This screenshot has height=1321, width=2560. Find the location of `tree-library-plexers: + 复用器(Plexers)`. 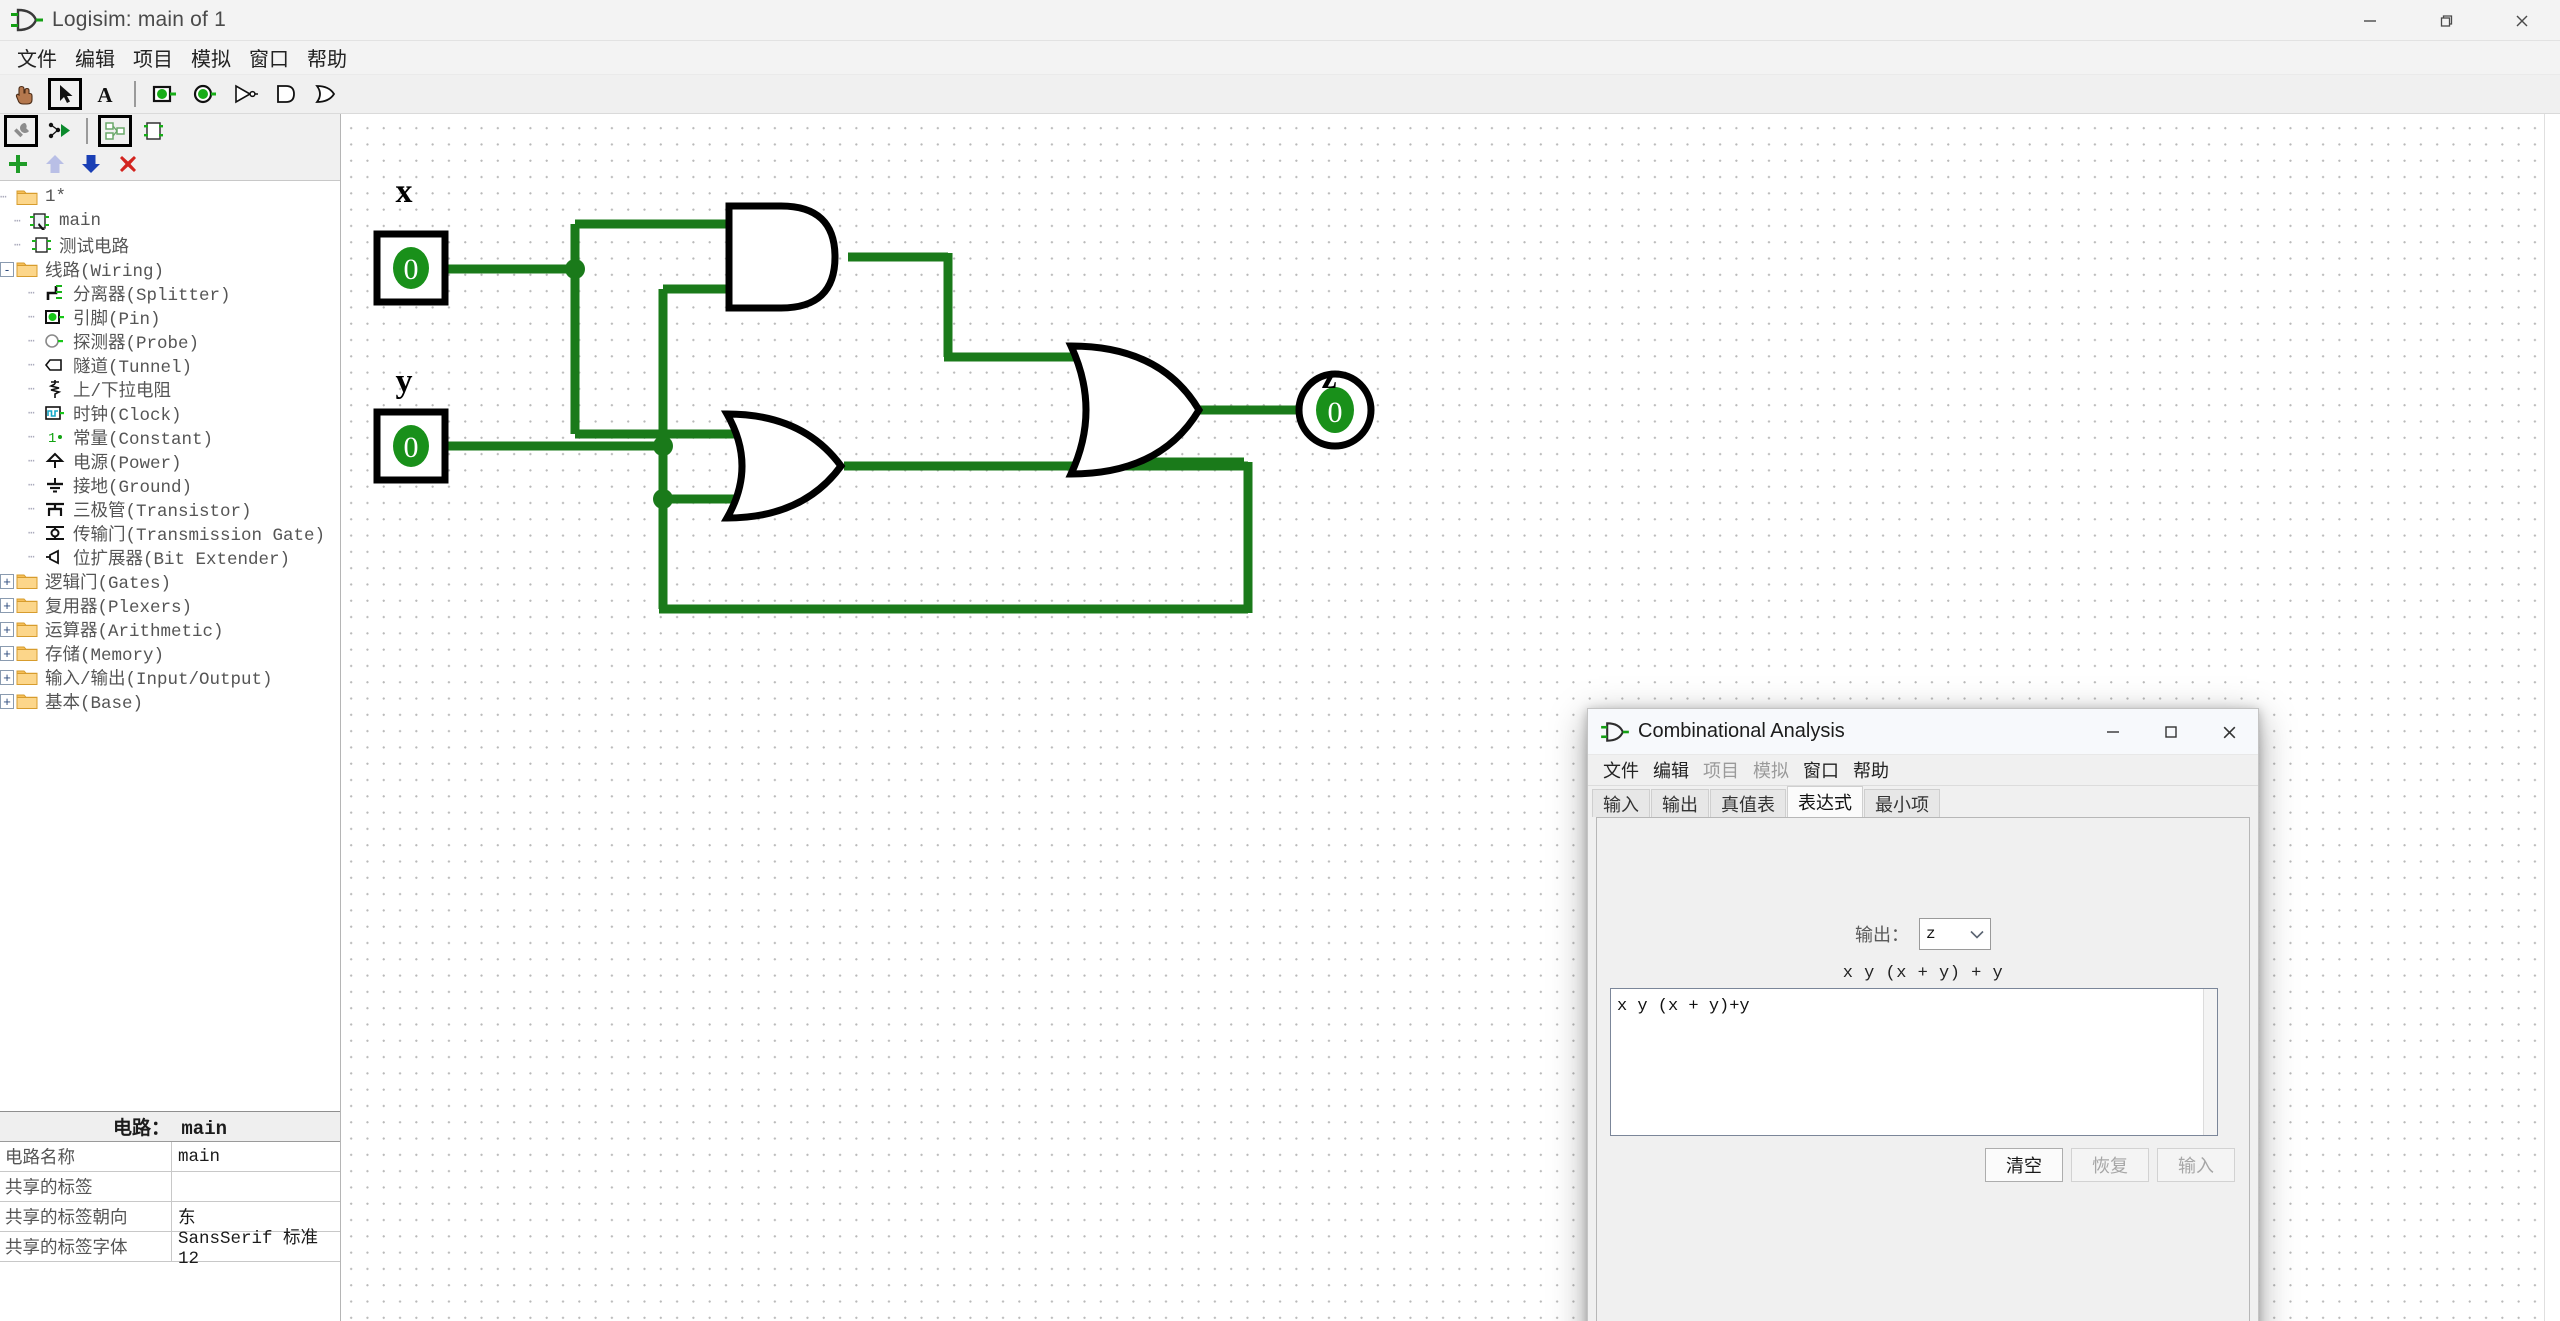

tree-library-plexers: + 复用器(Plexers) is located at coordinates (170, 605).